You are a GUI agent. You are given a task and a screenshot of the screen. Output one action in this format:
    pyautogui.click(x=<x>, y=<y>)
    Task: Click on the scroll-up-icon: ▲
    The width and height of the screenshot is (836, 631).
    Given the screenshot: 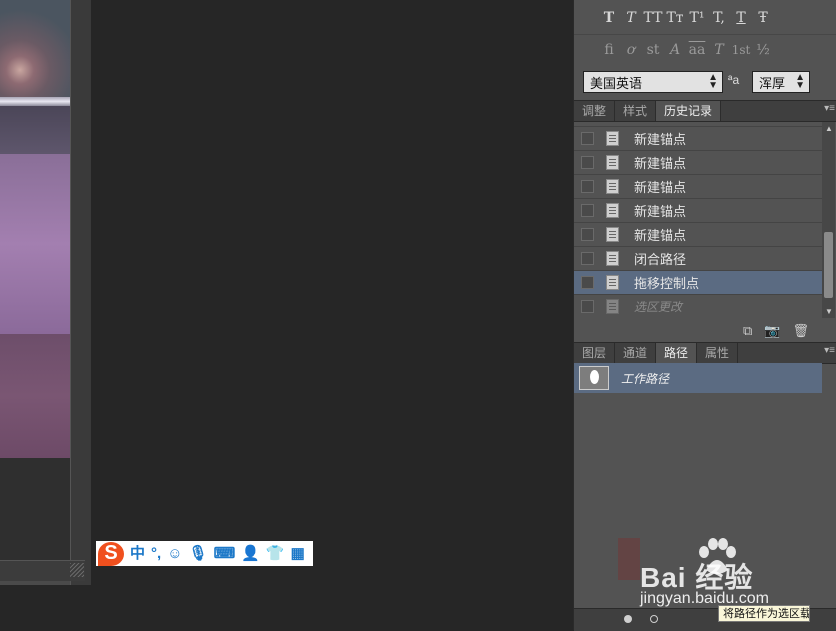 What is the action you would take?
    pyautogui.click(x=829, y=128)
    